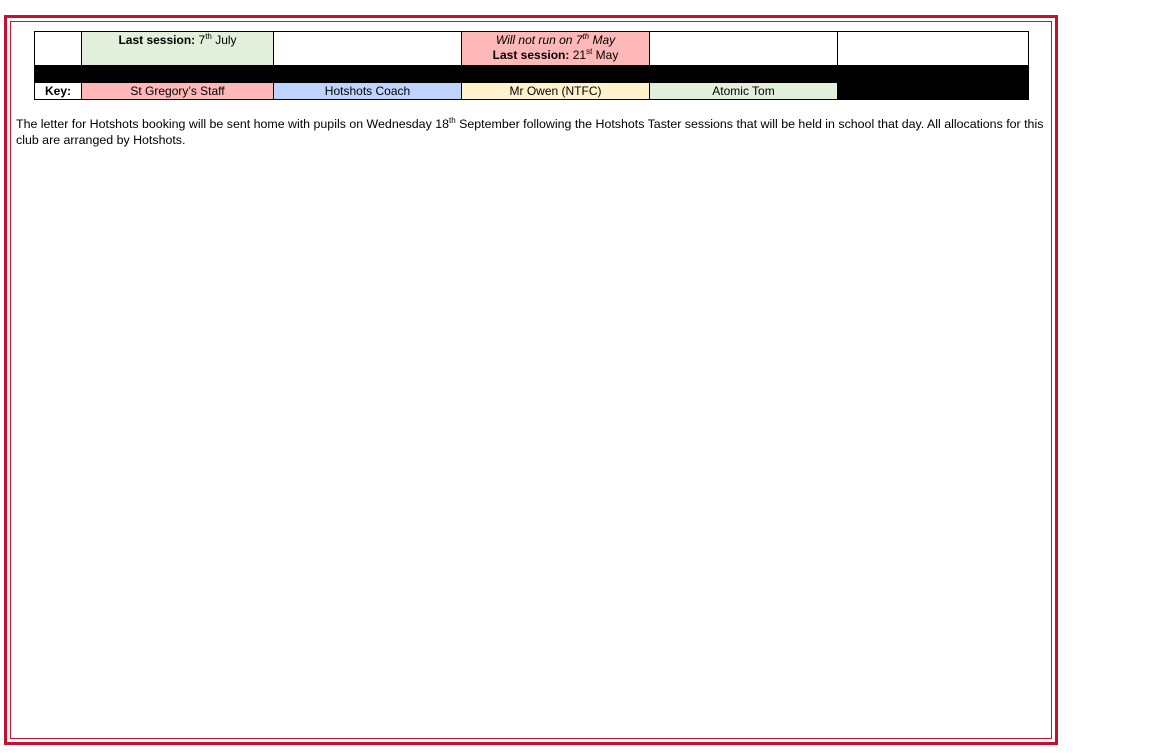 The height and width of the screenshot is (754, 1152). Describe the element at coordinates (586, 36) in the screenshot. I see `will-not-run-suffix: th` at that location.